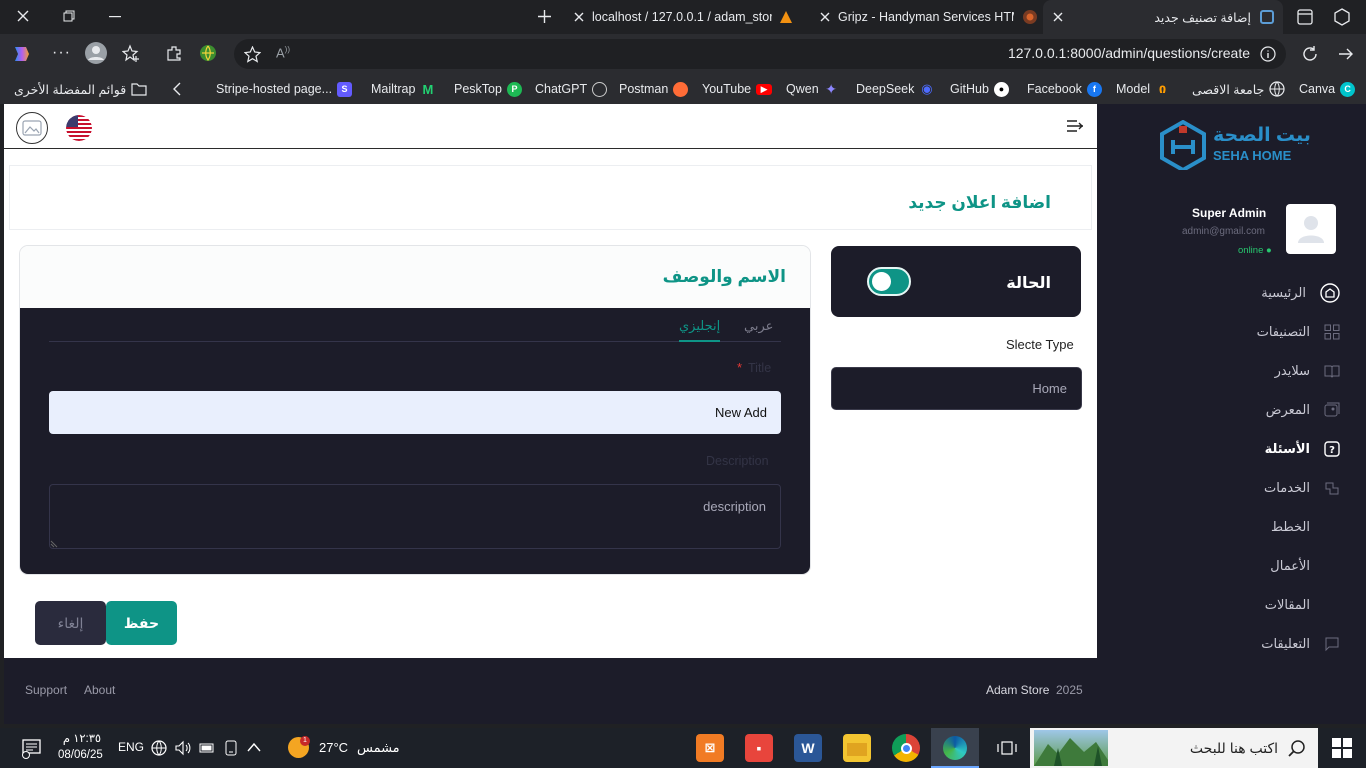 Image resolution: width=1366 pixels, height=768 pixels. Describe the element at coordinates (1064, 89) in the screenshot. I see `bookmark-facebook: Facebook f` at that location.